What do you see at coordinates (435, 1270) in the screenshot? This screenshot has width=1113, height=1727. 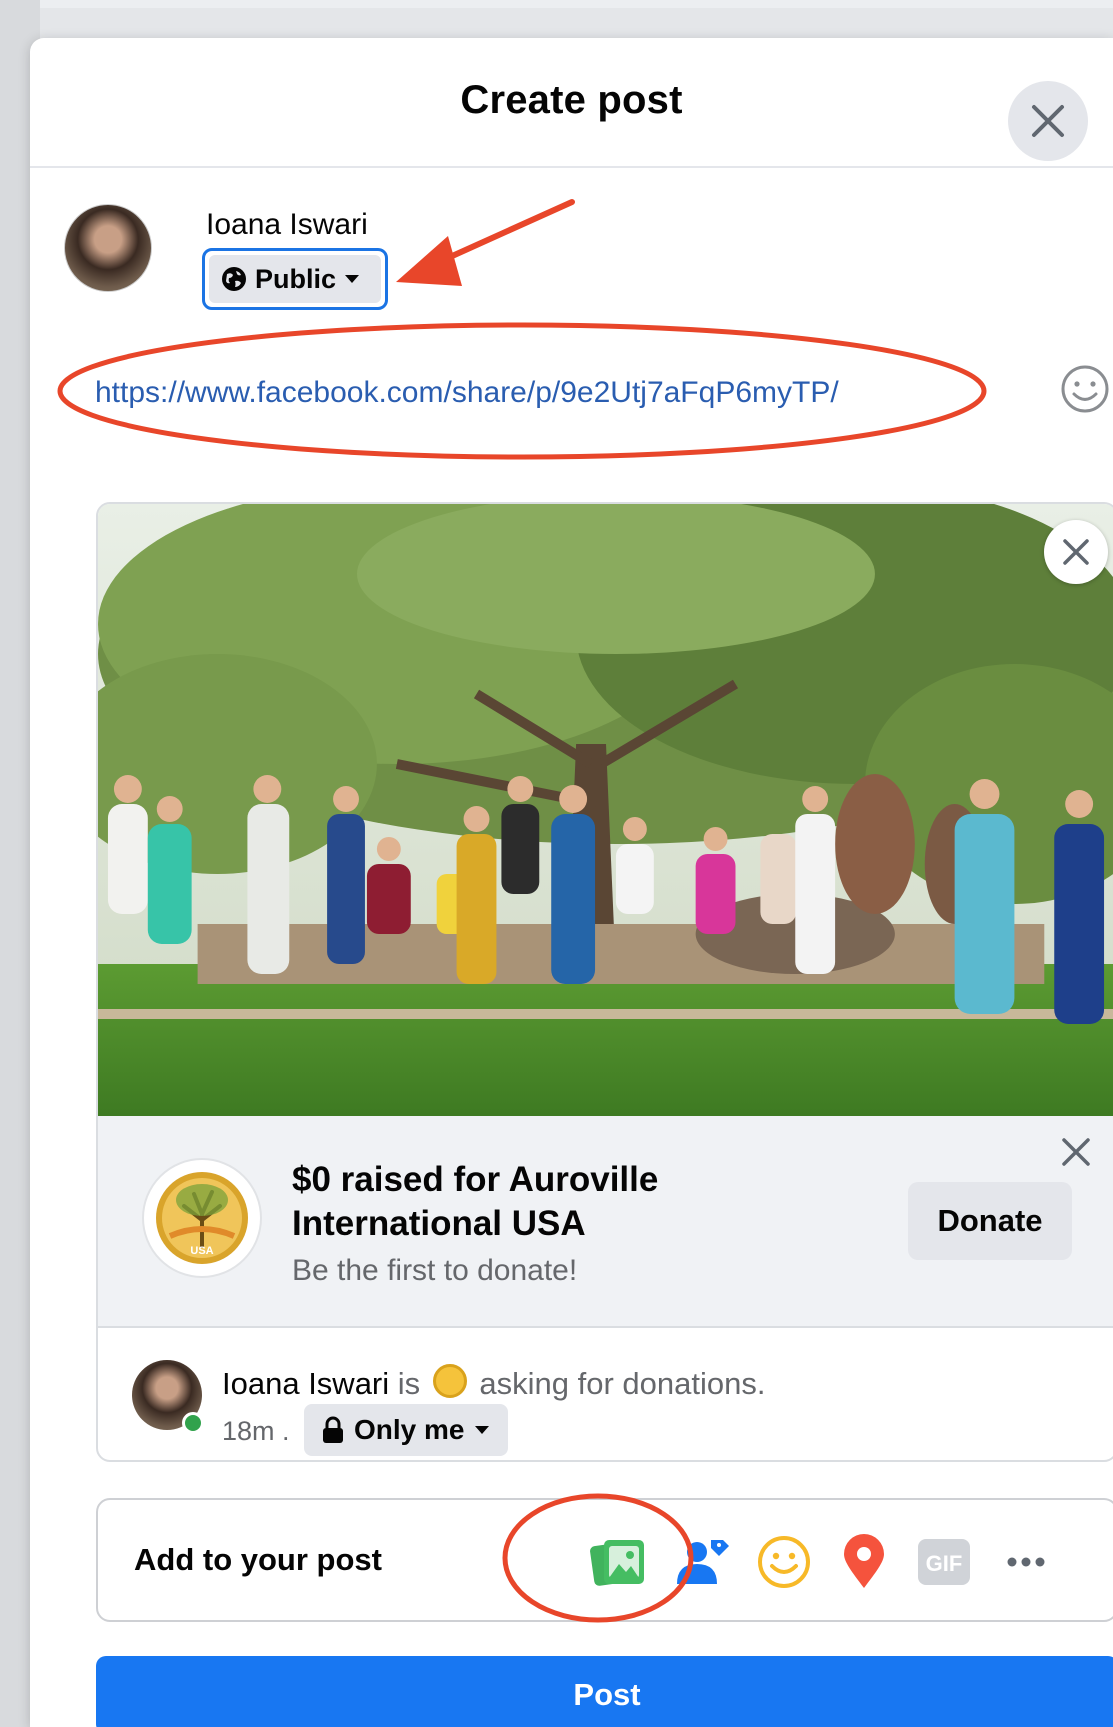 I see `fundraiser-subtitle: Be the first to donate!` at bounding box center [435, 1270].